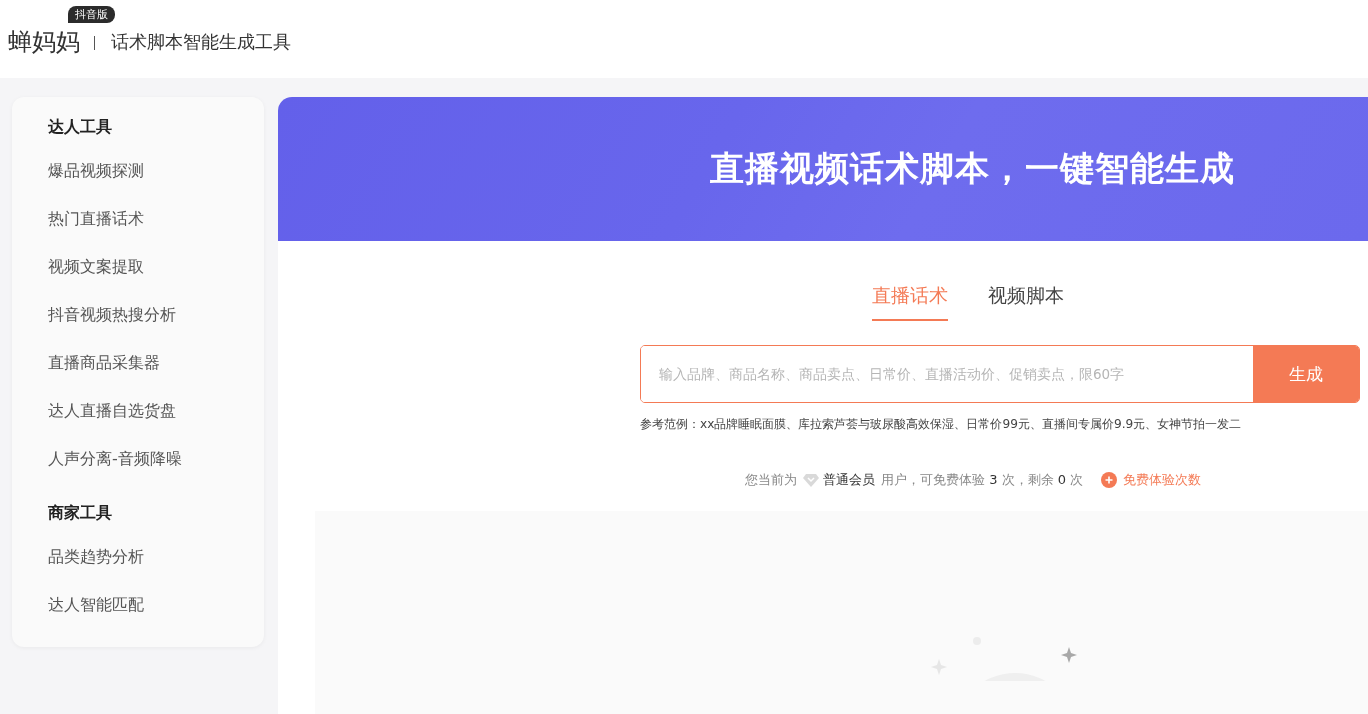 This screenshot has height=714, width=1368. I want to click on member-level: 普通会员, so click(849, 480).